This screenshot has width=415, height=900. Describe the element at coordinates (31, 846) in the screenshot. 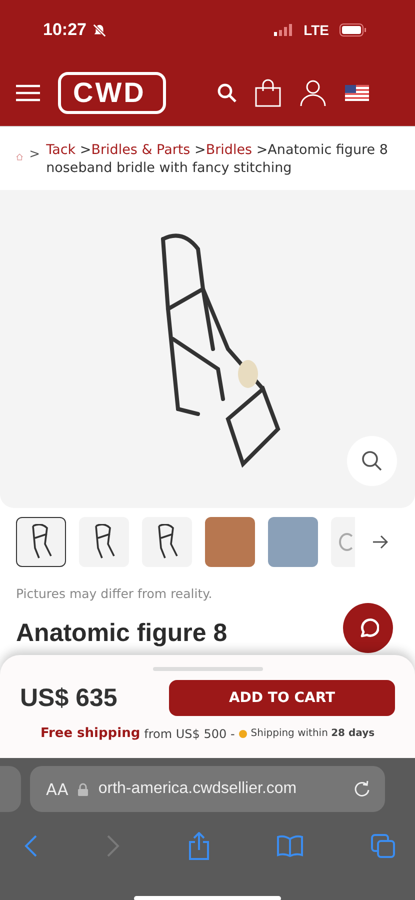

I see `back-icon` at that location.